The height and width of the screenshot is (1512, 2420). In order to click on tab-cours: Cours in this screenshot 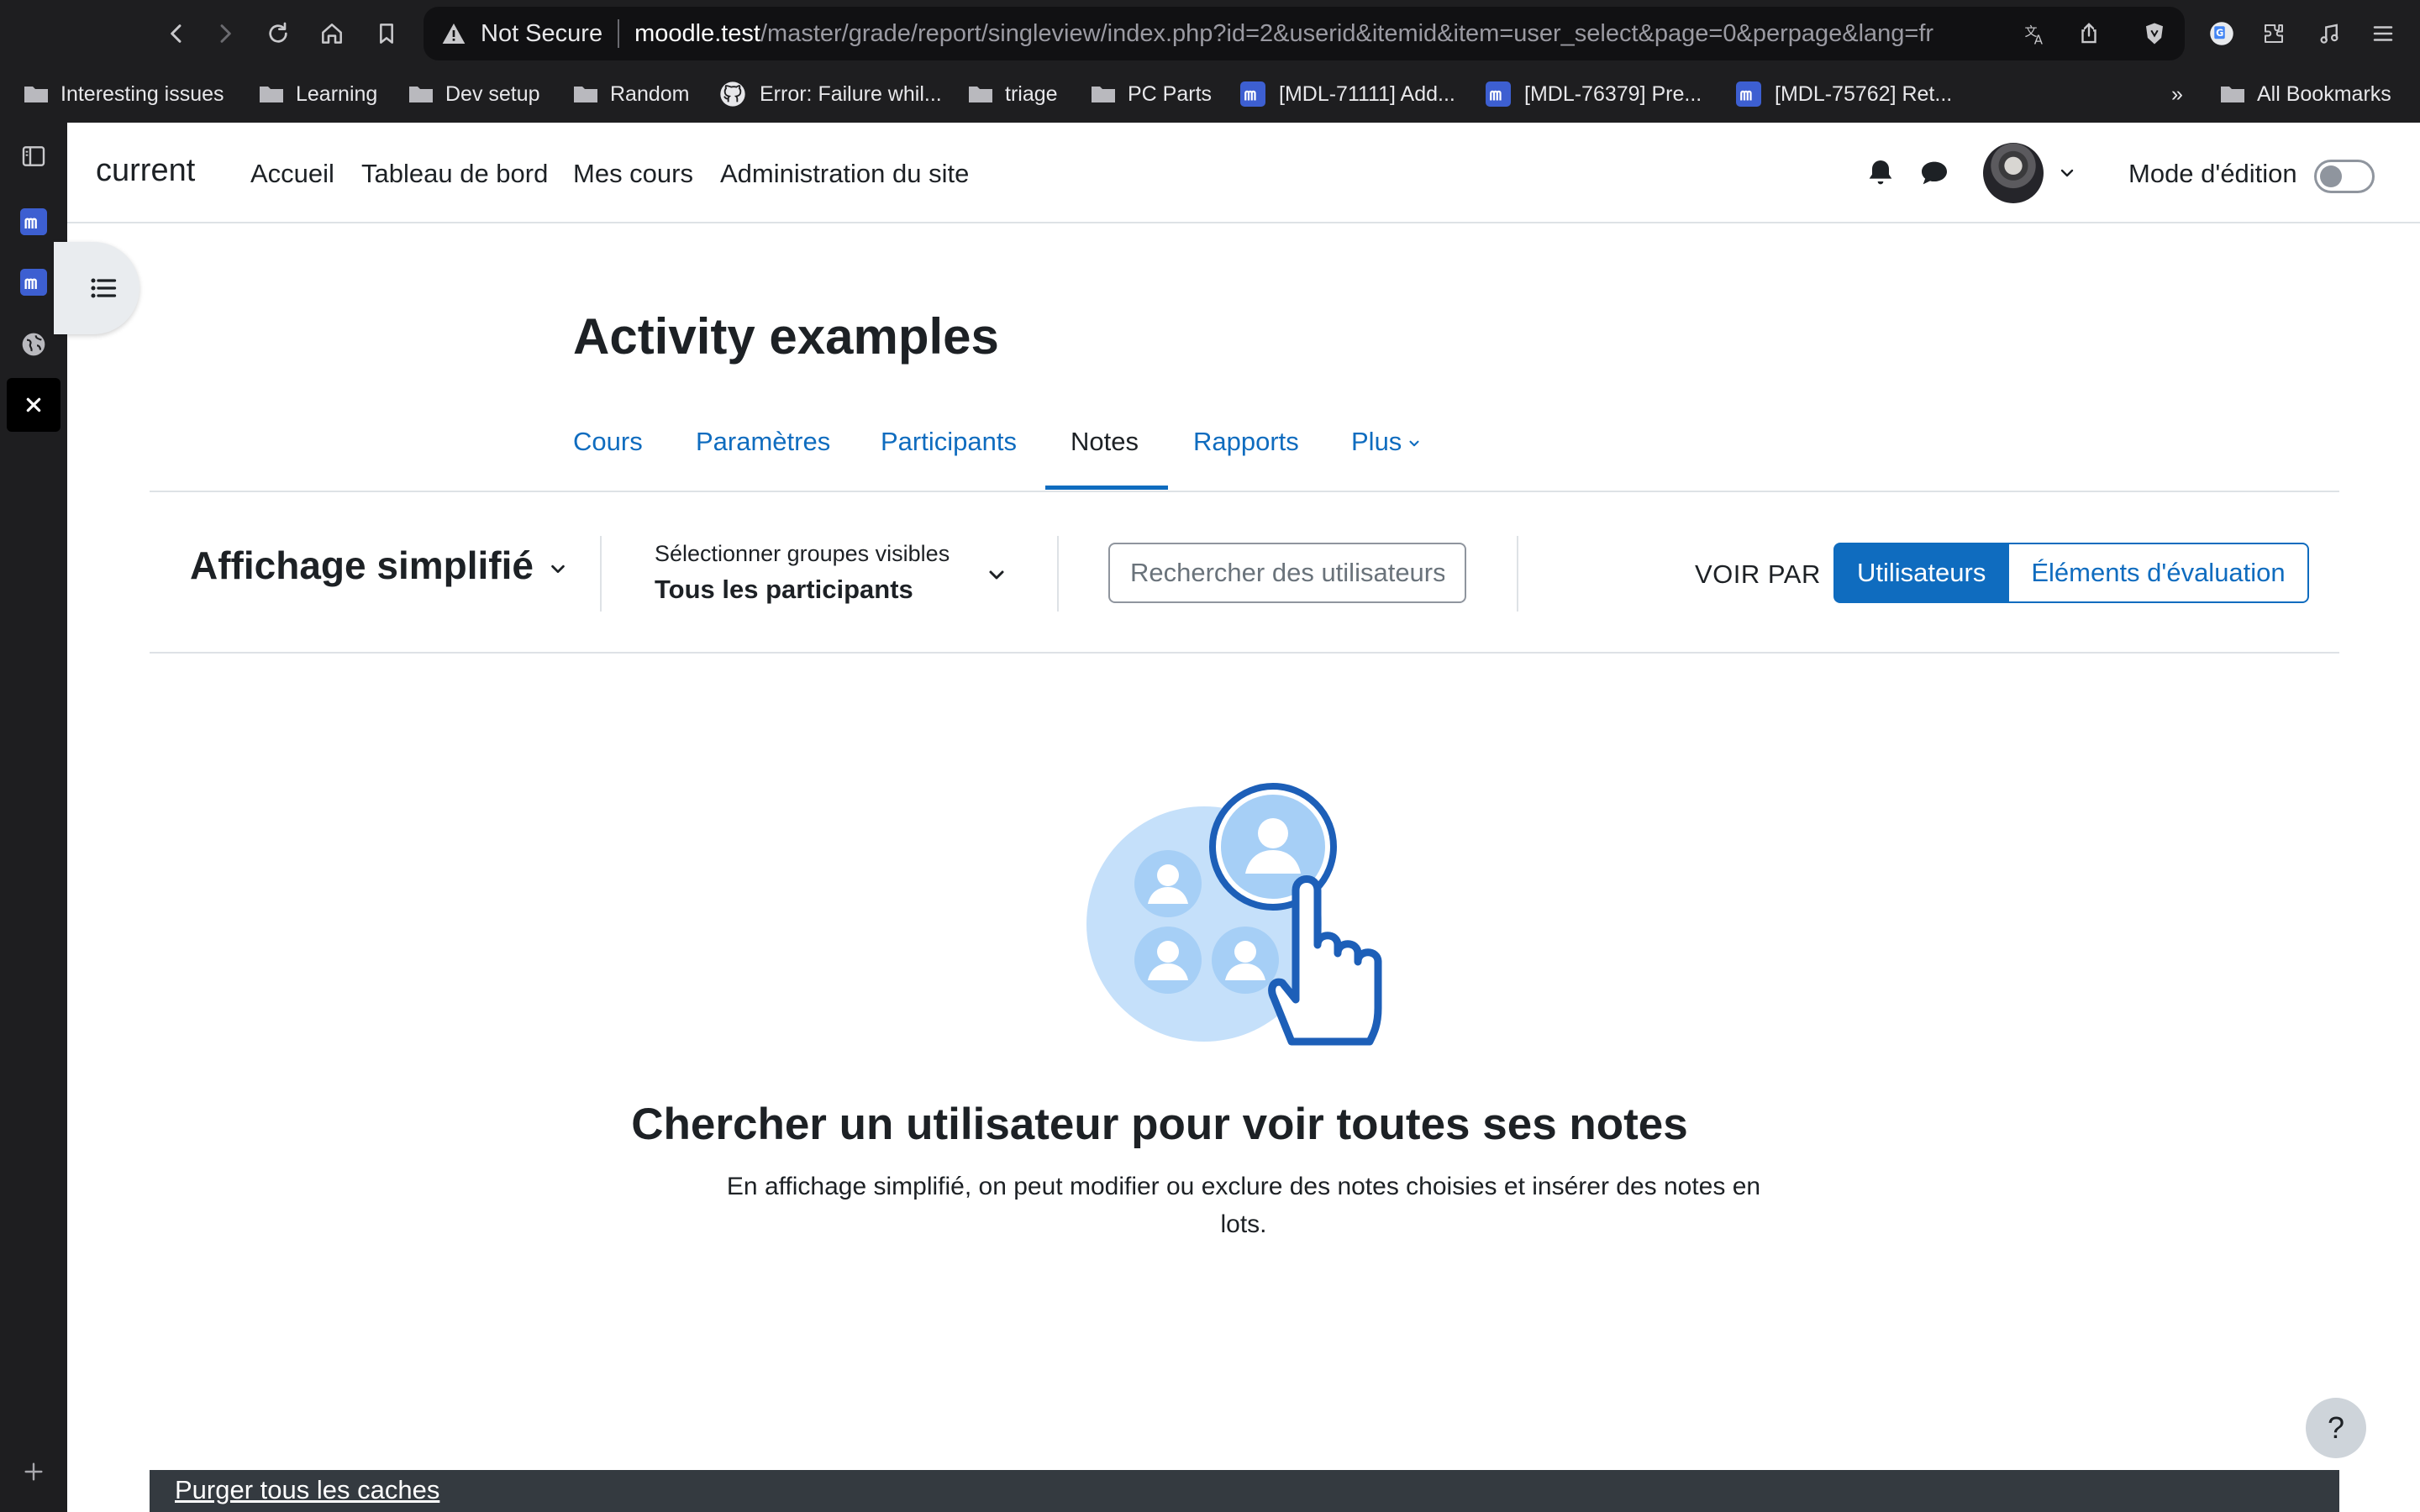, I will do `click(608, 442)`.